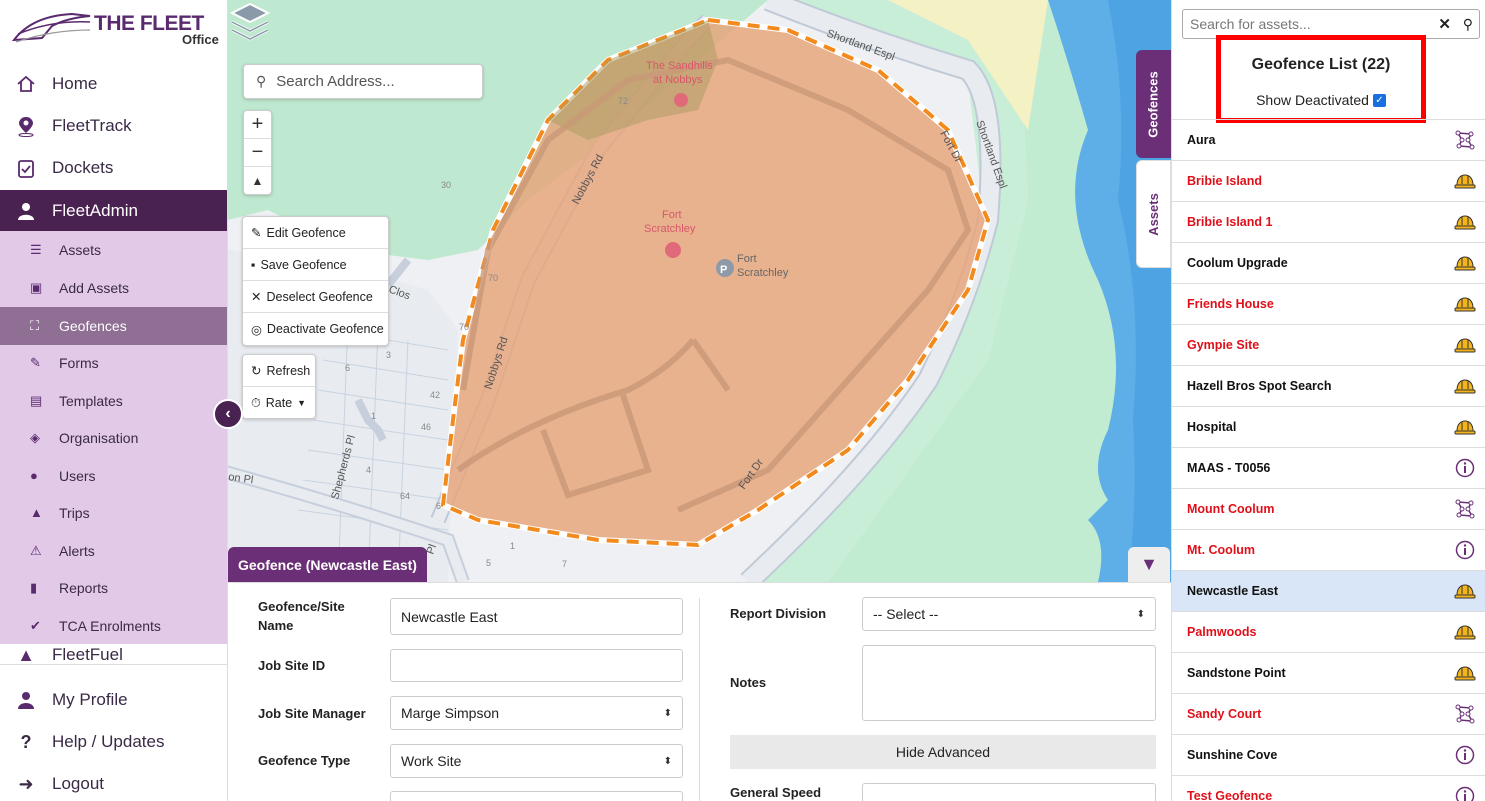 The image size is (1485, 801). I want to click on geofence-list-item: Mount Coolum, so click(1328, 508).